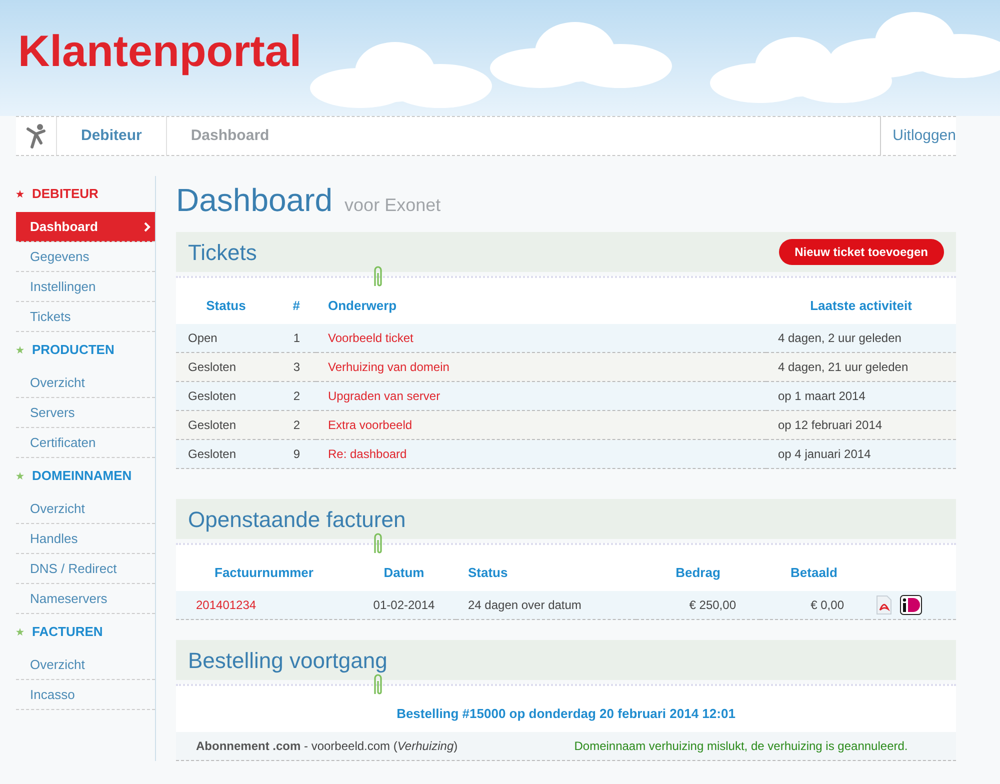 The height and width of the screenshot is (784, 1000). I want to click on panel-title: Openstaande facturen, so click(297, 520).